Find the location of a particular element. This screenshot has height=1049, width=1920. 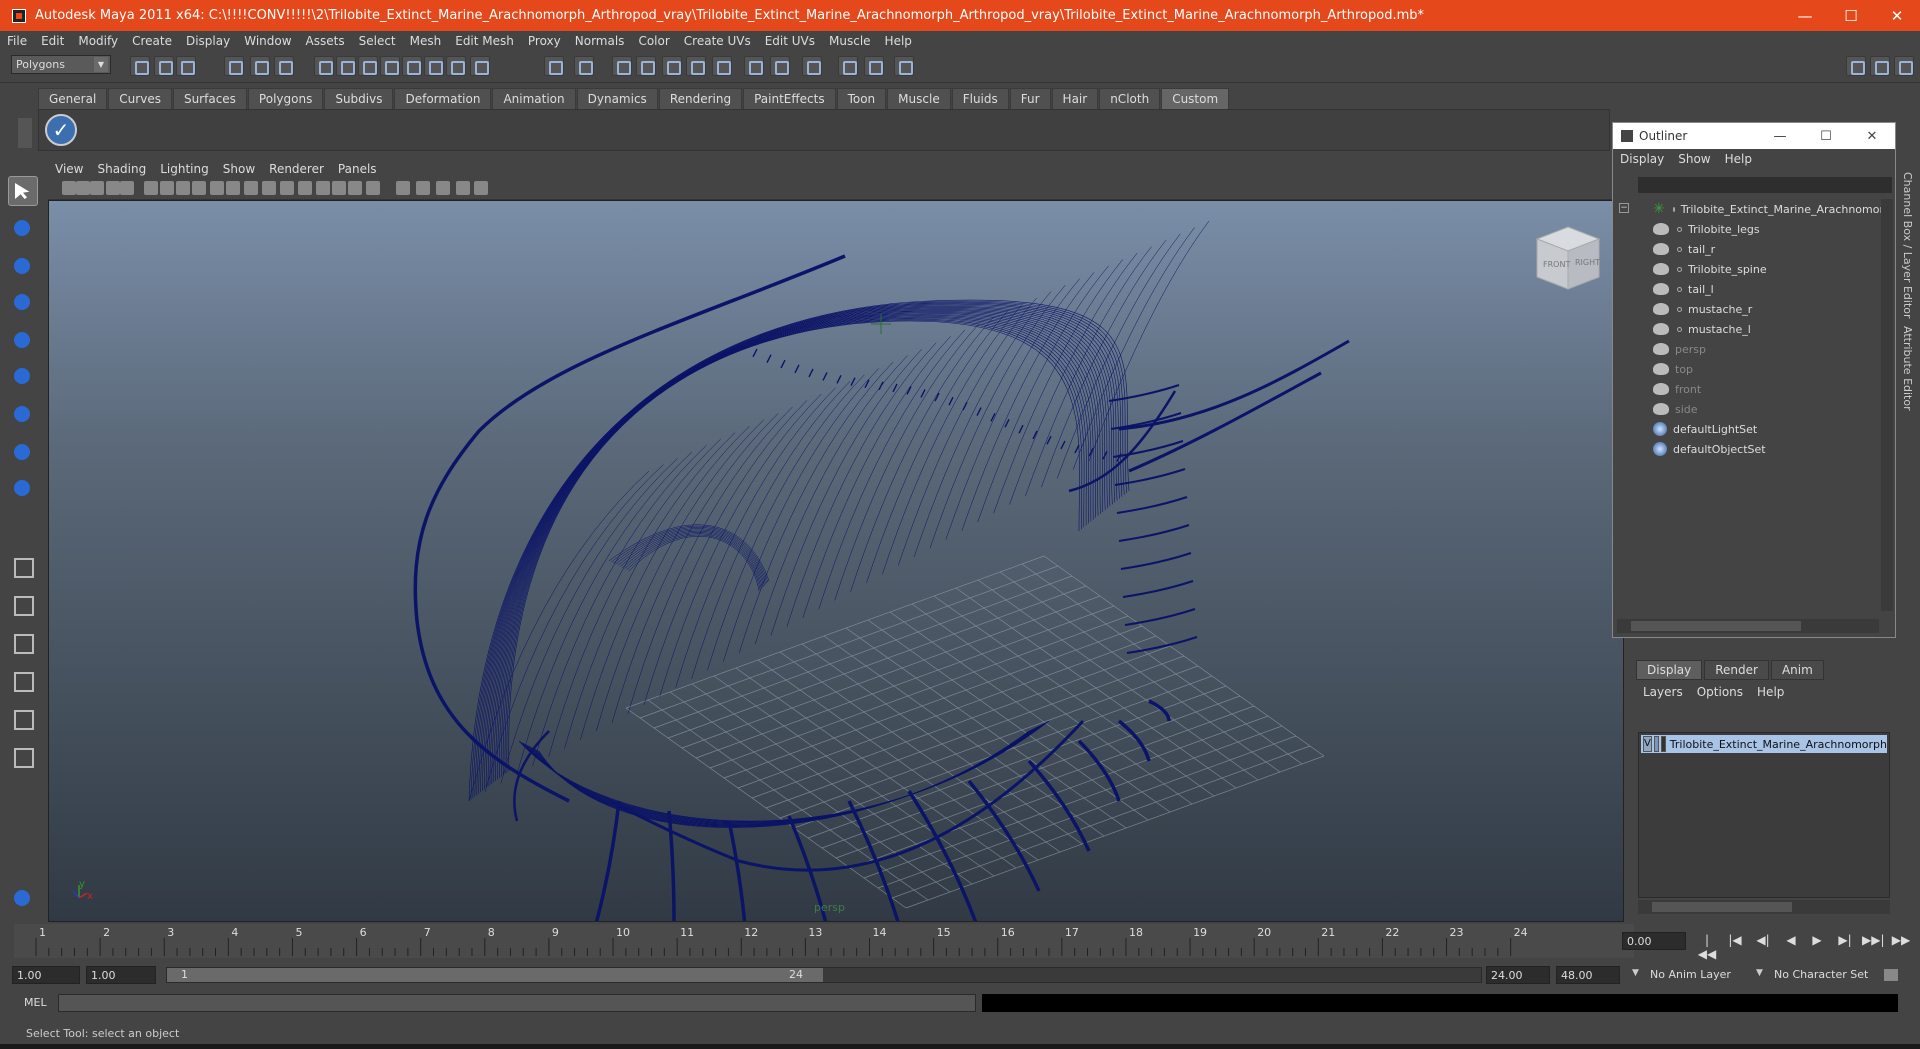

textured-icon is located at coordinates (251, 188).